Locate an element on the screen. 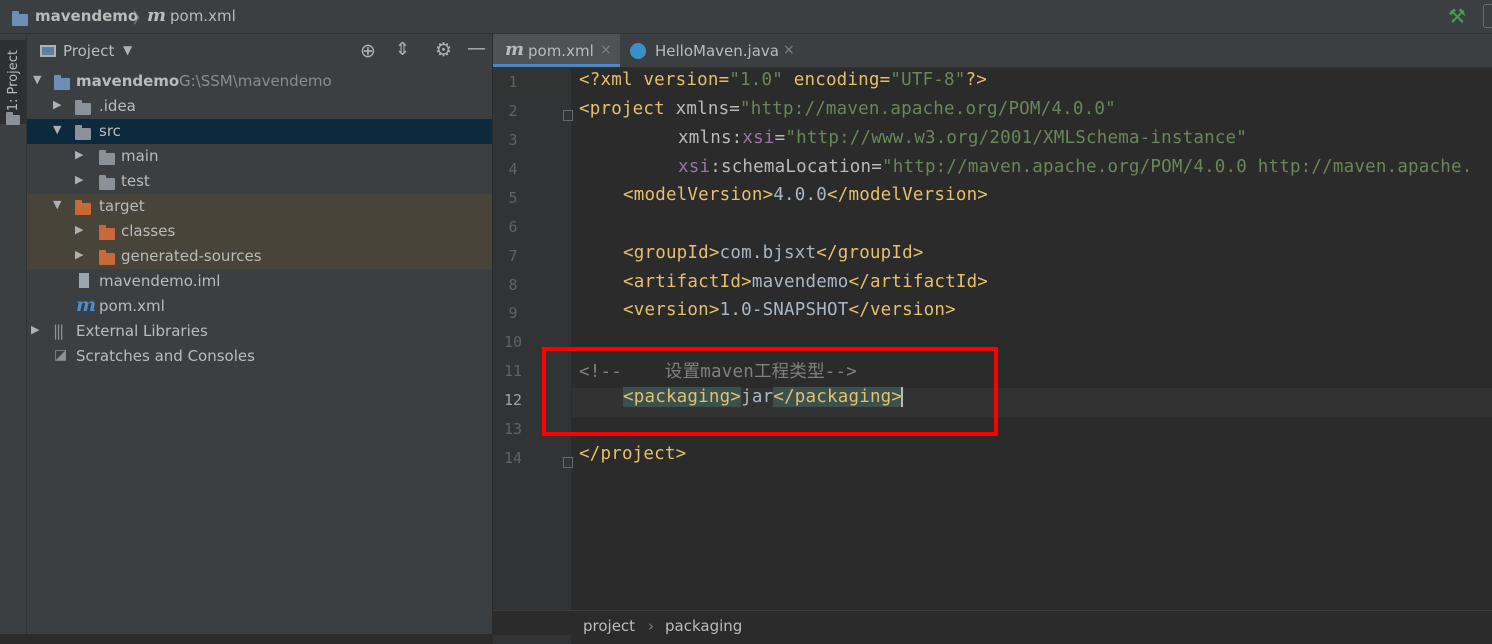 The height and width of the screenshot is (644, 1492). equals: = is located at coordinates (780, 138).